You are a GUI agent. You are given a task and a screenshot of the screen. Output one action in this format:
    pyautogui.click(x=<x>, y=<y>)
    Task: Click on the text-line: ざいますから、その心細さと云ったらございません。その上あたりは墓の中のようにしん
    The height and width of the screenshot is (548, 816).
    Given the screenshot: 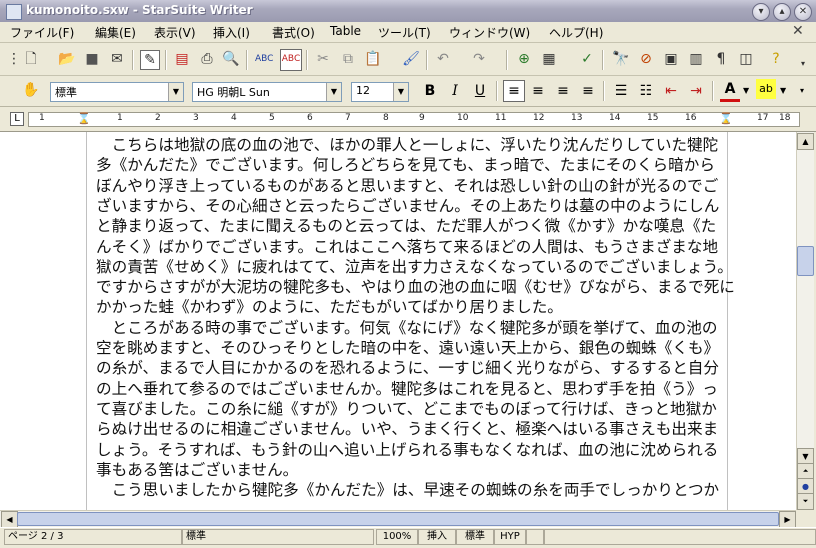 What is the action you would take?
    pyautogui.click(x=407, y=206)
    